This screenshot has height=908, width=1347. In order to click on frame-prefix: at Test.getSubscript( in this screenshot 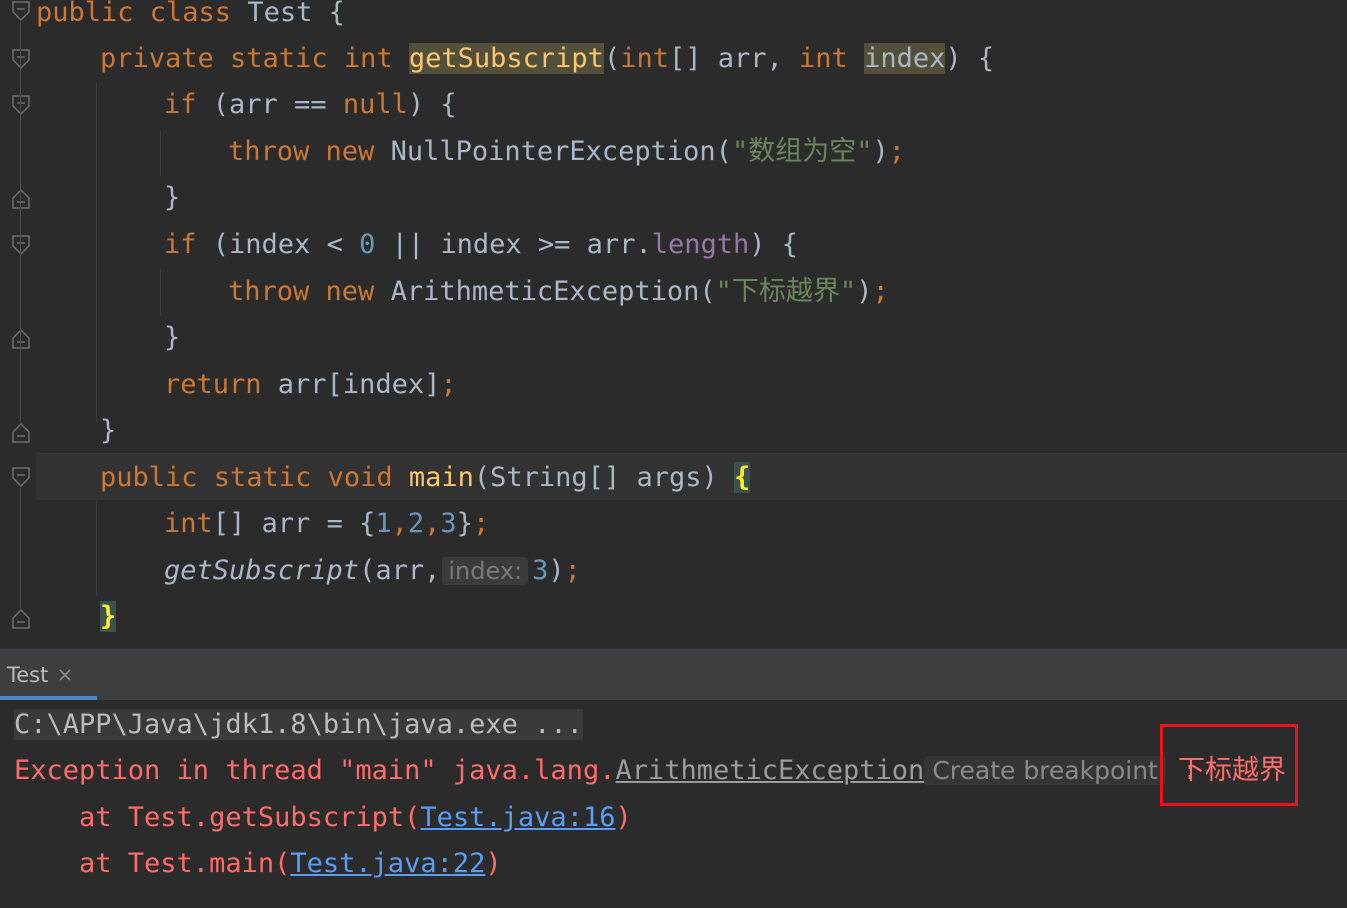, I will do `click(217, 817)`.